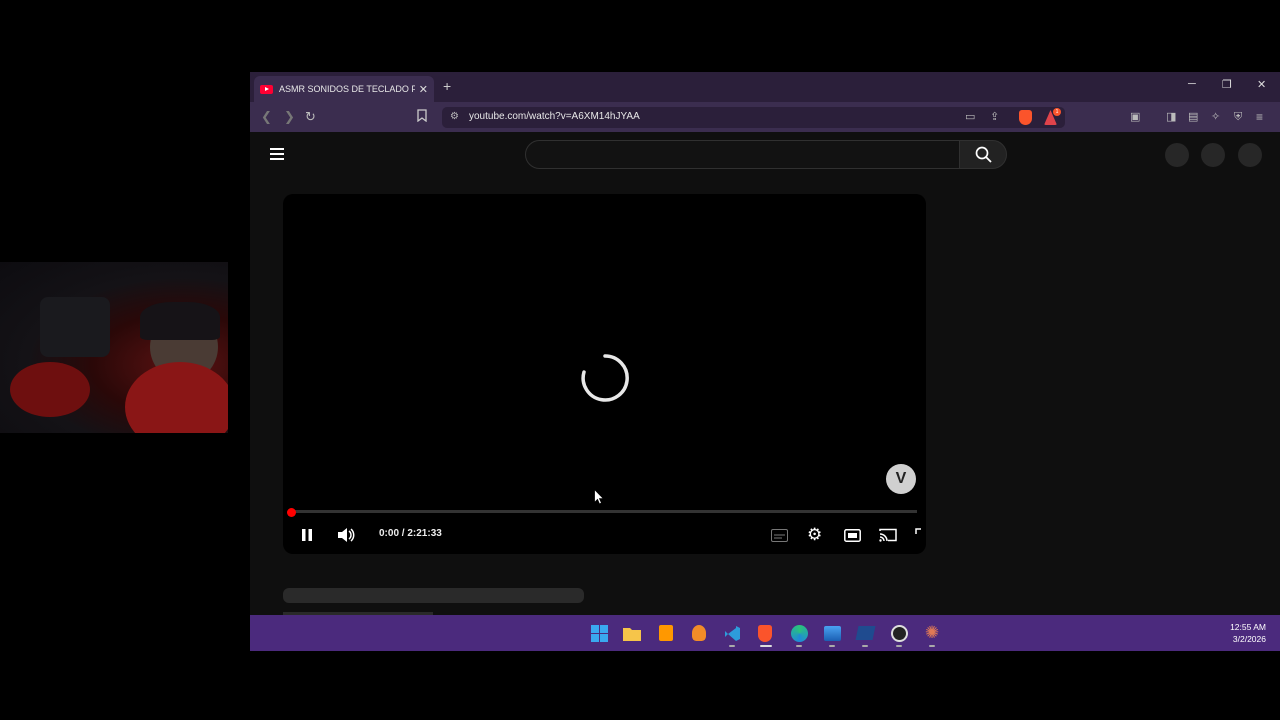 The height and width of the screenshot is (720, 1280). Describe the element at coordinates (310, 117) in the screenshot. I see `reload-icon: ↻` at that location.